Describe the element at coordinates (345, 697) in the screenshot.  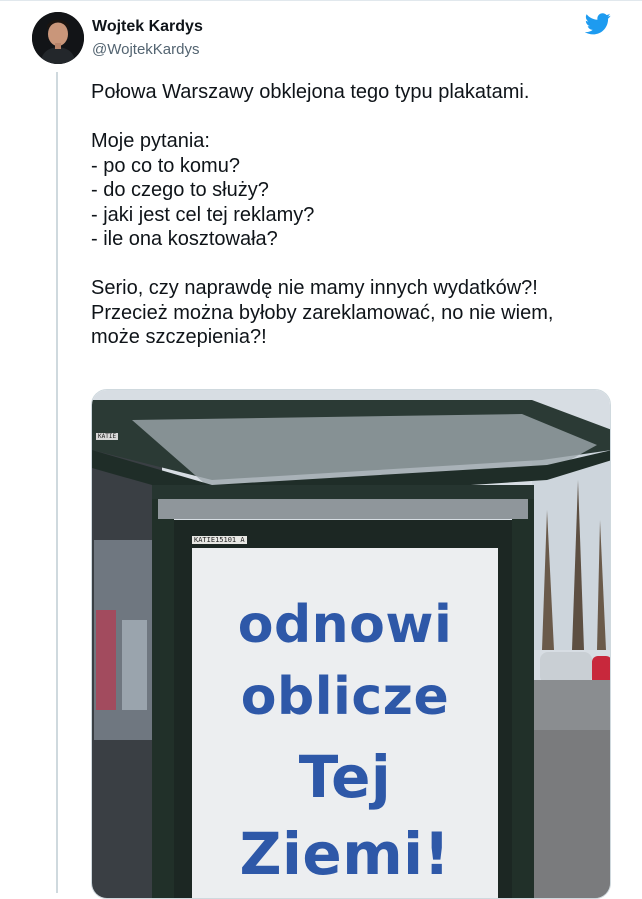
I see `poster-line: oblicze` at that location.